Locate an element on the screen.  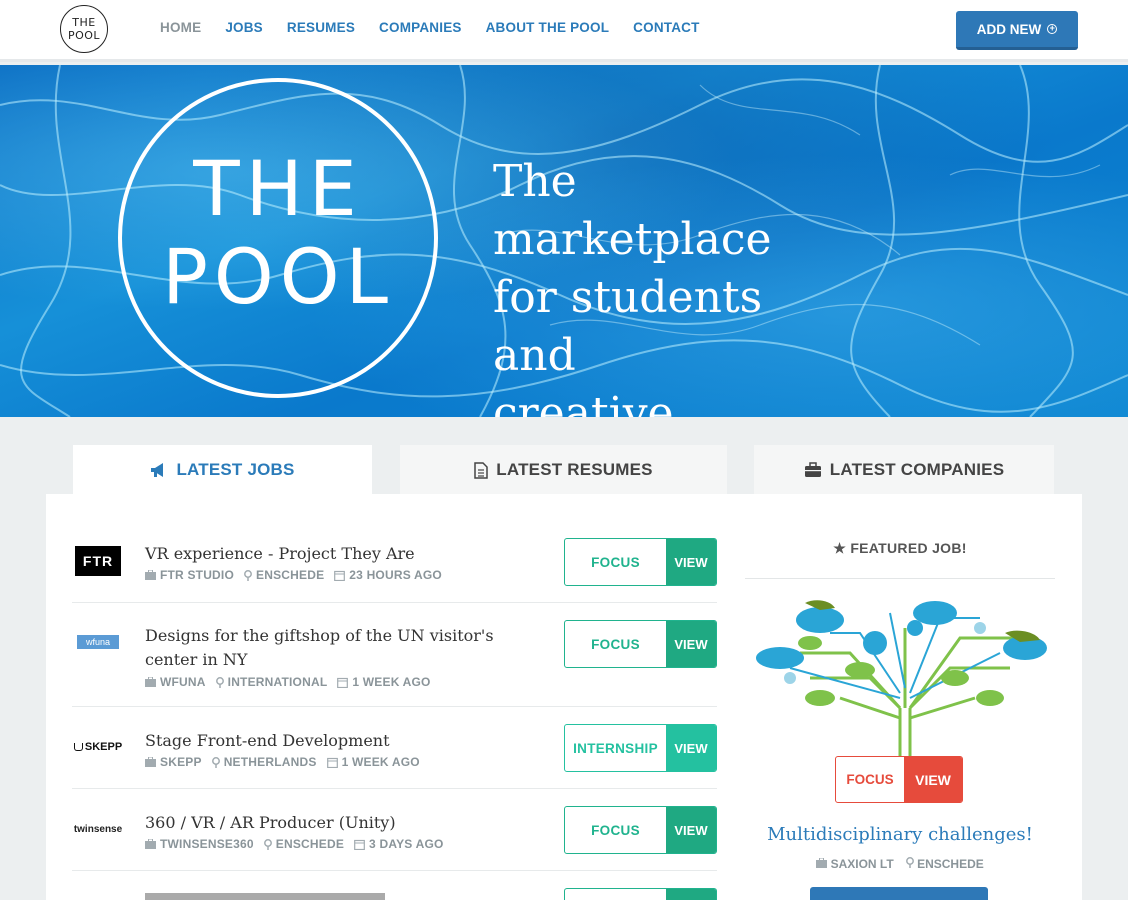
tab-latest-companies: LATEST COMPANIES is located at coordinates (904, 470).